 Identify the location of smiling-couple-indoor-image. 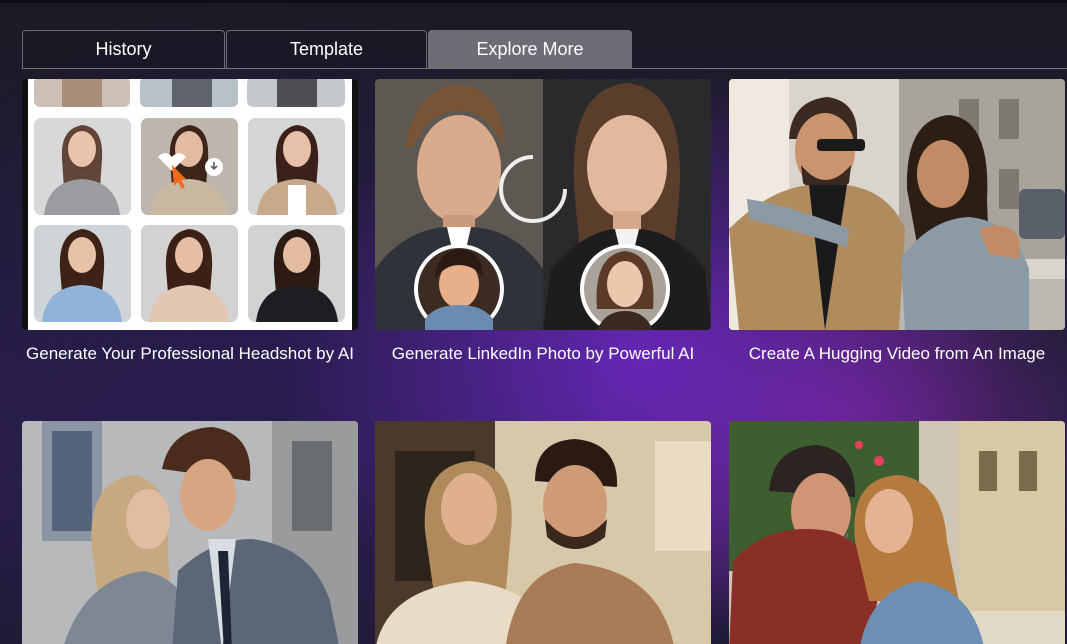
(543, 532).